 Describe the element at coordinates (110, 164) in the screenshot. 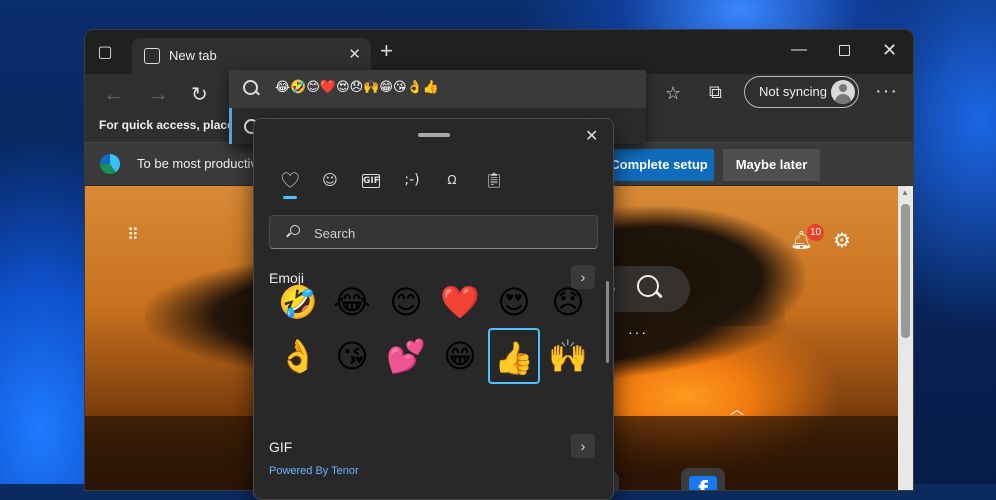

I see `edge-logo-icon` at that location.